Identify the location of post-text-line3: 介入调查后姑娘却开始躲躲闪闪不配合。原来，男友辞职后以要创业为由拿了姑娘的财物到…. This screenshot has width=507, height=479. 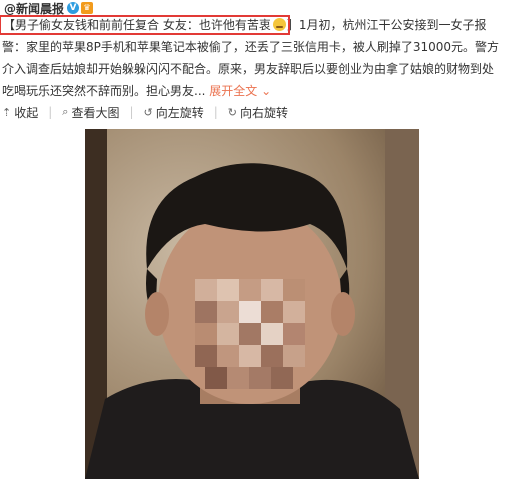
(248, 69).